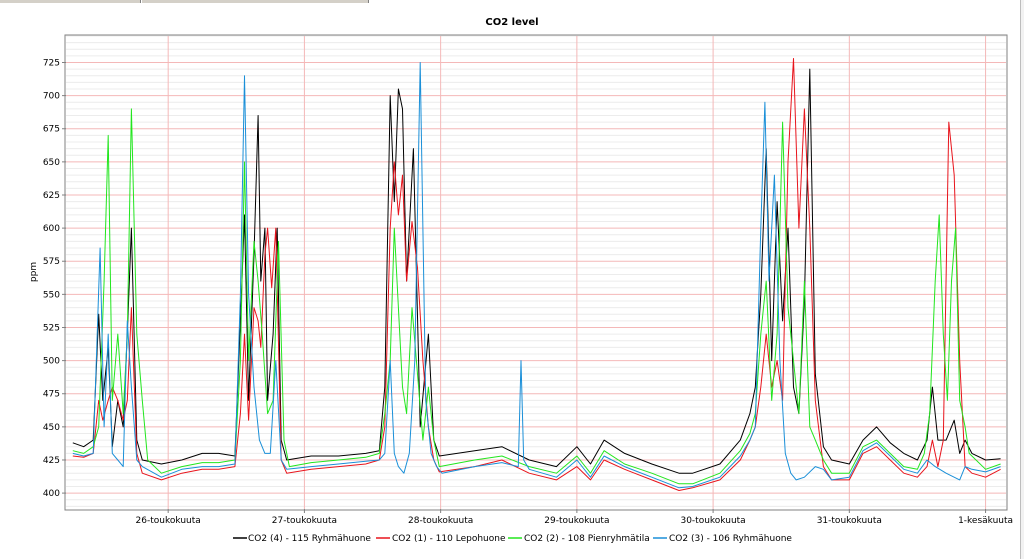 The height and width of the screenshot is (559, 1024). What do you see at coordinates (849, 521) in the screenshot?
I see `x-tick-label: 31-toukokuuta` at bounding box center [849, 521].